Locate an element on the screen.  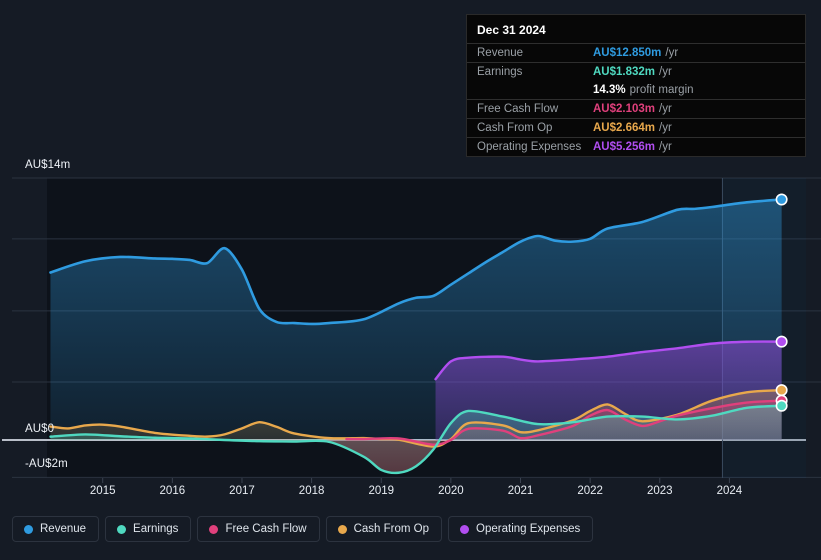
tooltip-row-value: AU$5.256m is located at coordinates (624, 147).